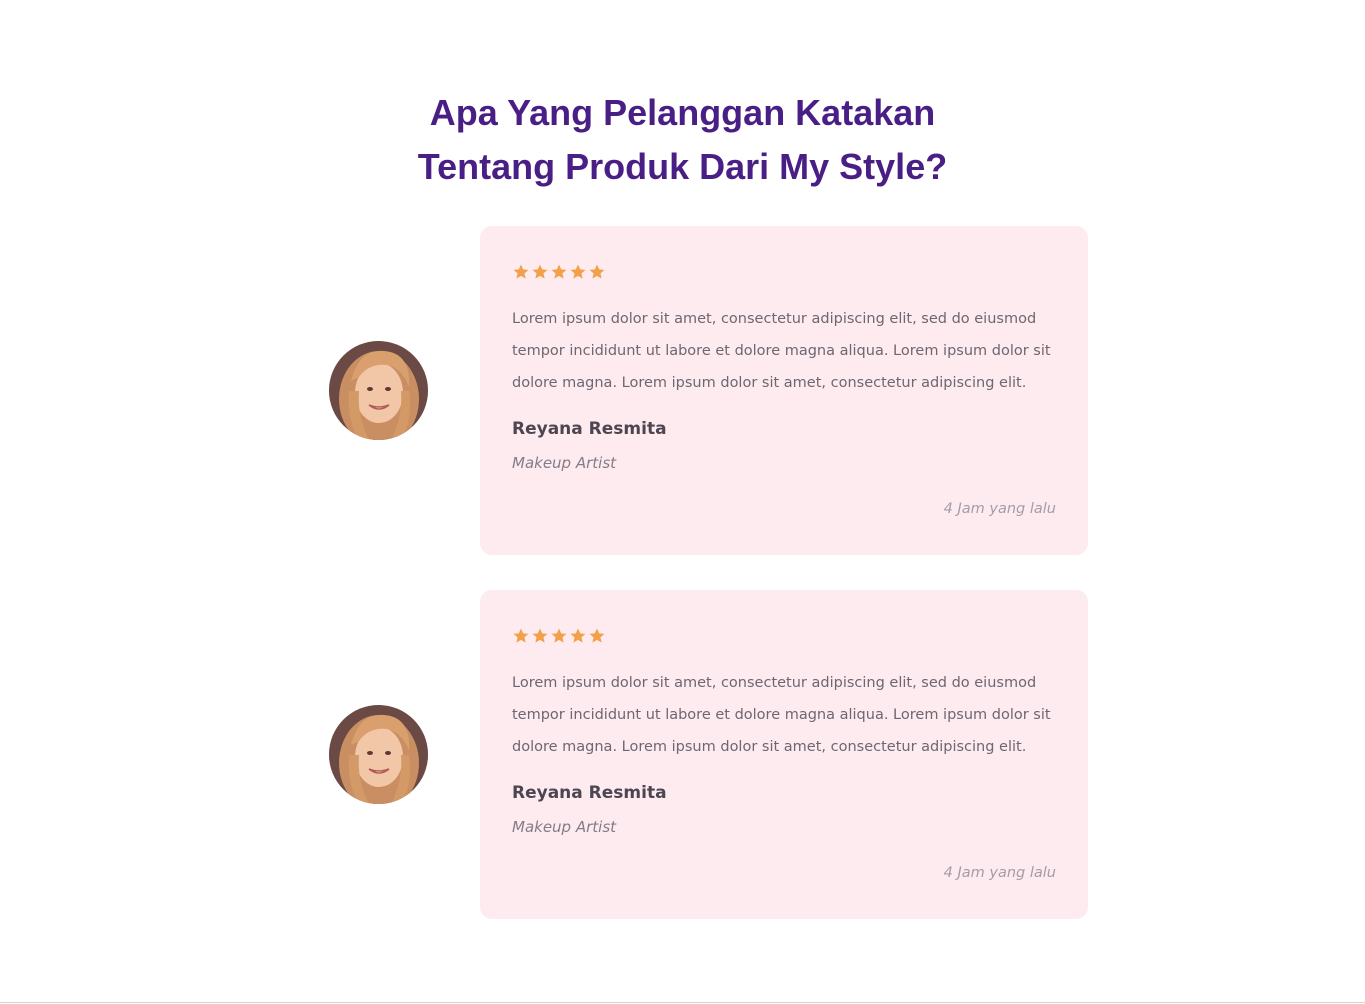  What do you see at coordinates (682, 166) in the screenshot?
I see `section-title-line-2: Tentang Produk Dari My Style?` at bounding box center [682, 166].